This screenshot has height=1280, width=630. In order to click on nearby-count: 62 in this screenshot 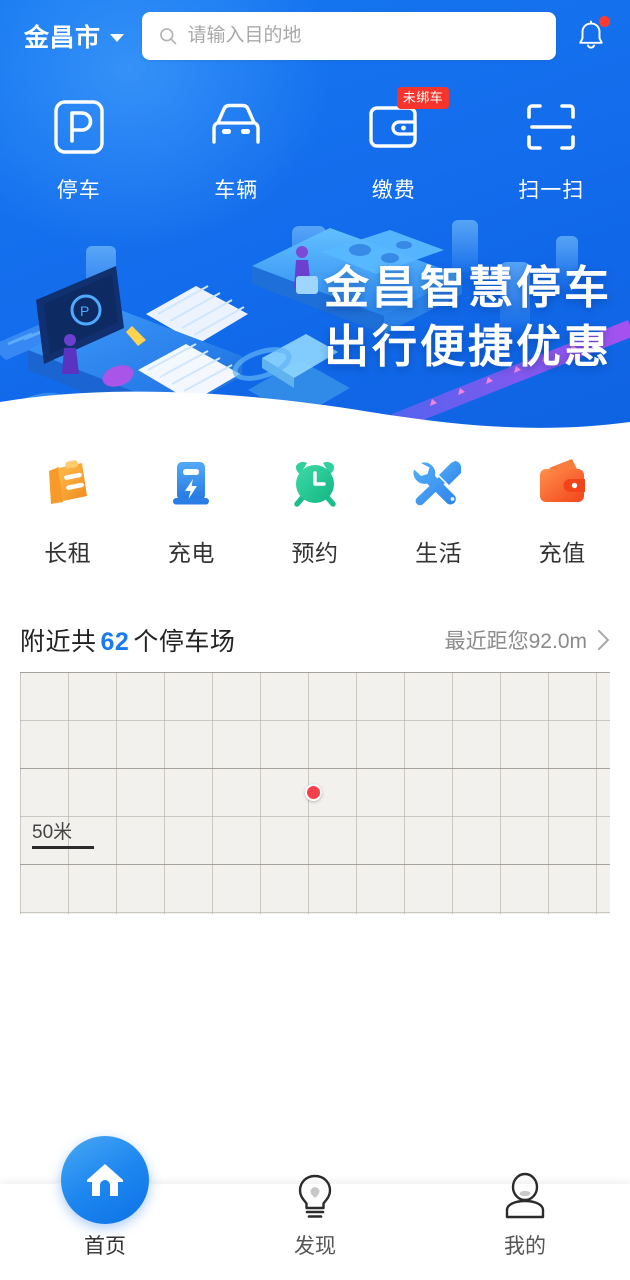, I will do `click(115, 642)`.